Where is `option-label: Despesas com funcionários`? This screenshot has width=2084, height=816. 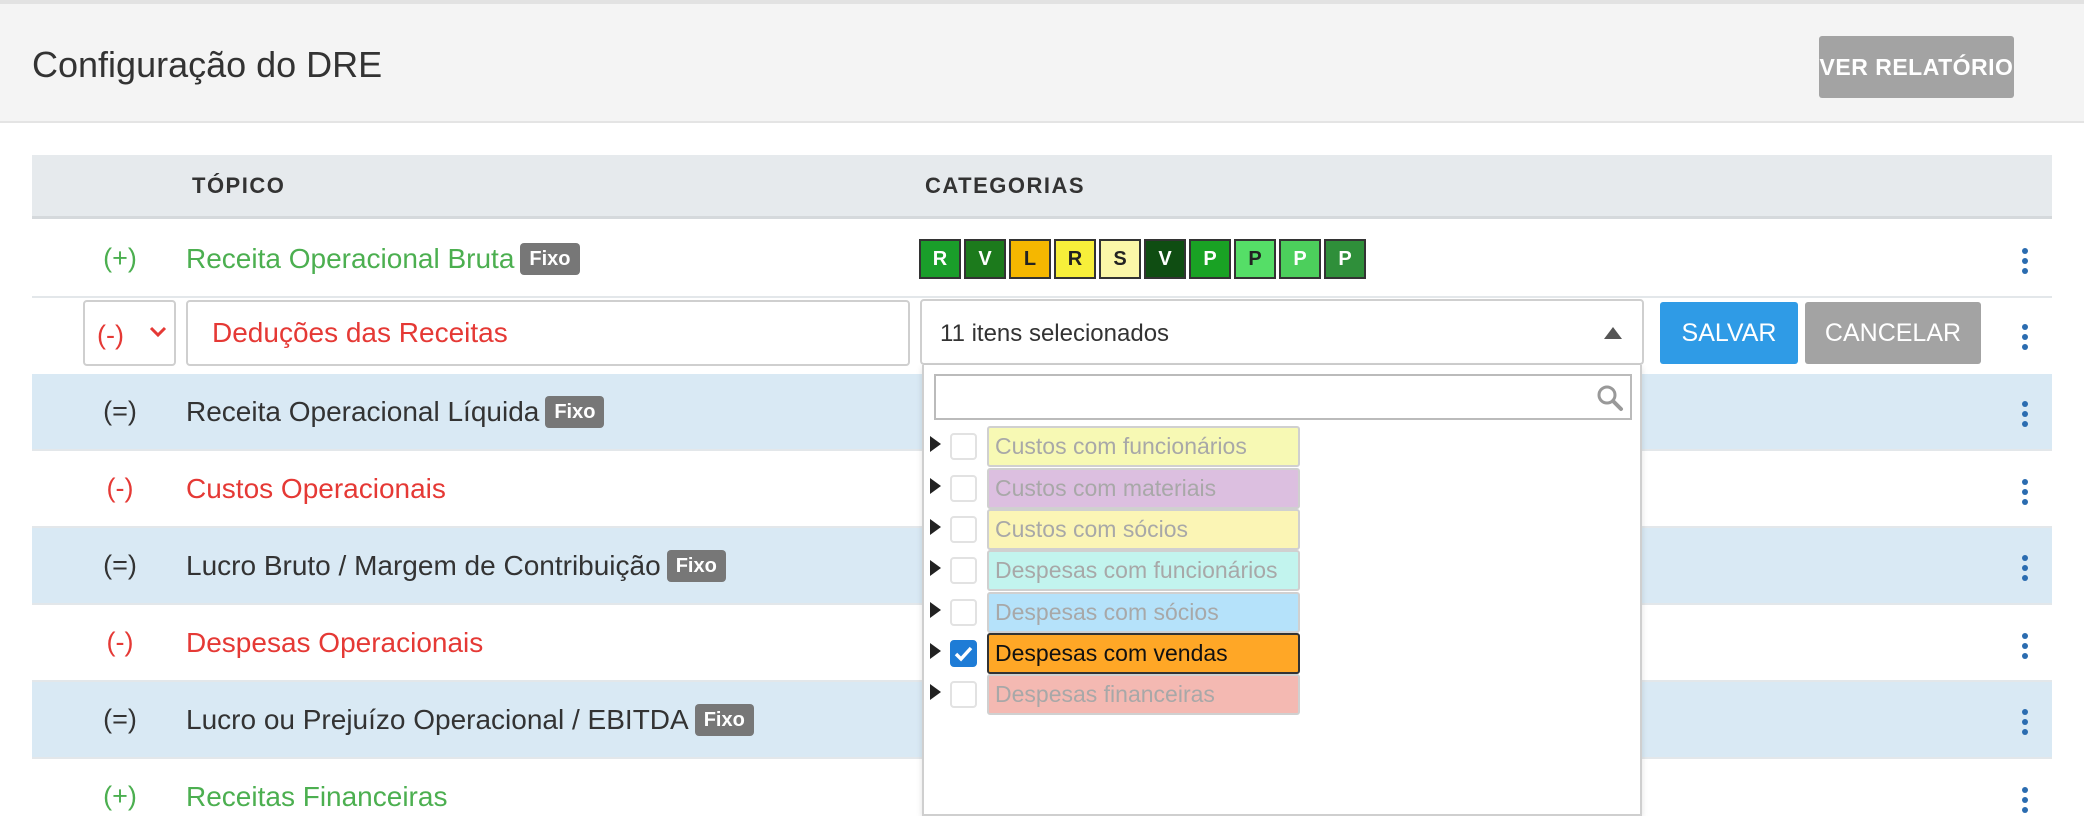 option-label: Despesas com funcionários is located at coordinates (1143, 570).